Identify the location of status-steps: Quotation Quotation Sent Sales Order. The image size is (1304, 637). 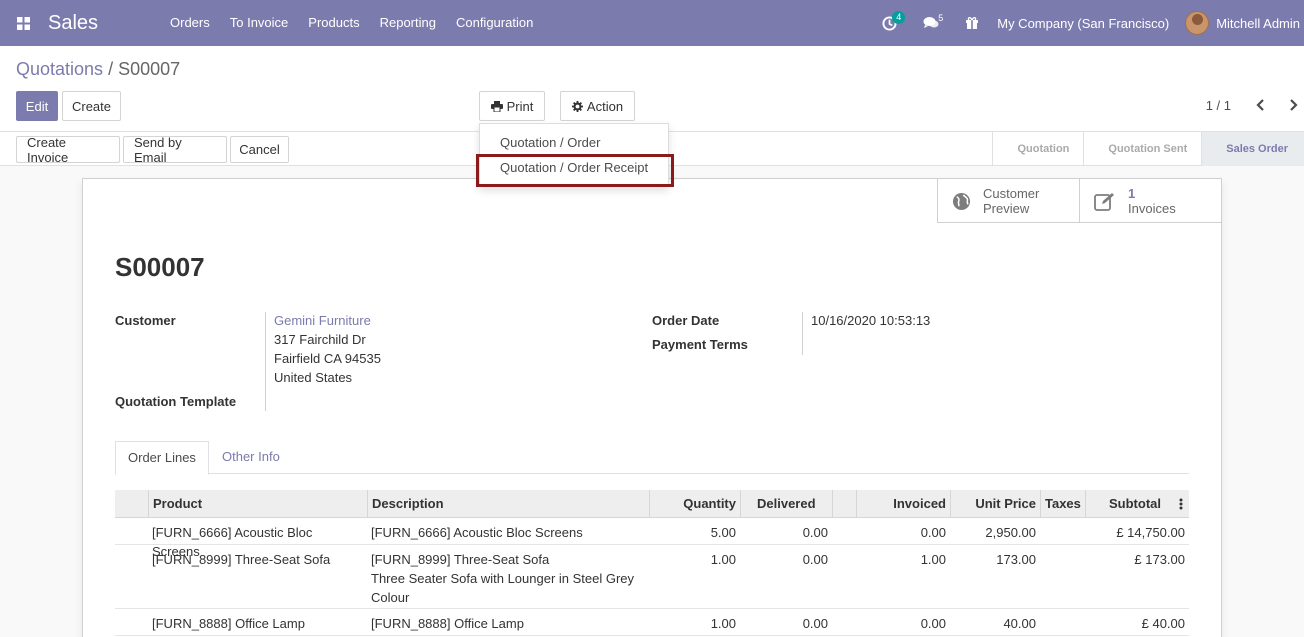
(1148, 149).